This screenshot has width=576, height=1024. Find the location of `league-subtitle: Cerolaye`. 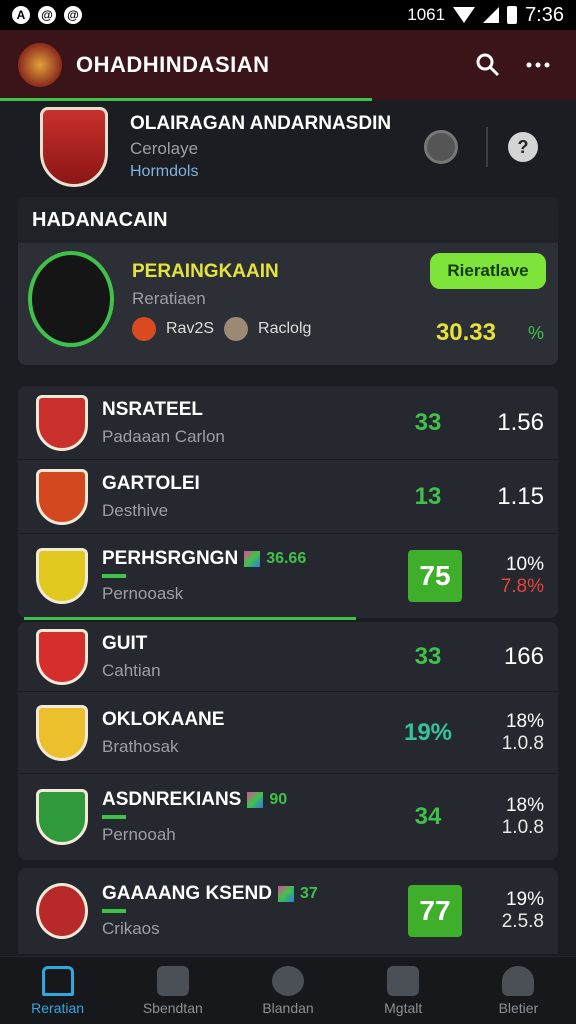

league-subtitle: Cerolaye is located at coordinates (164, 148).